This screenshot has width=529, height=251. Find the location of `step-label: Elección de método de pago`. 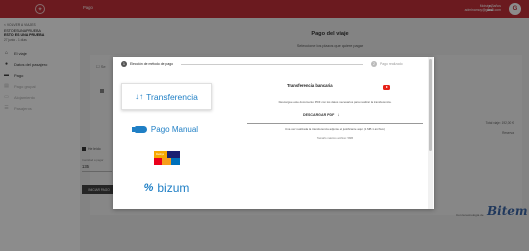

step-label: Elección de método de pago is located at coordinates (151, 64).